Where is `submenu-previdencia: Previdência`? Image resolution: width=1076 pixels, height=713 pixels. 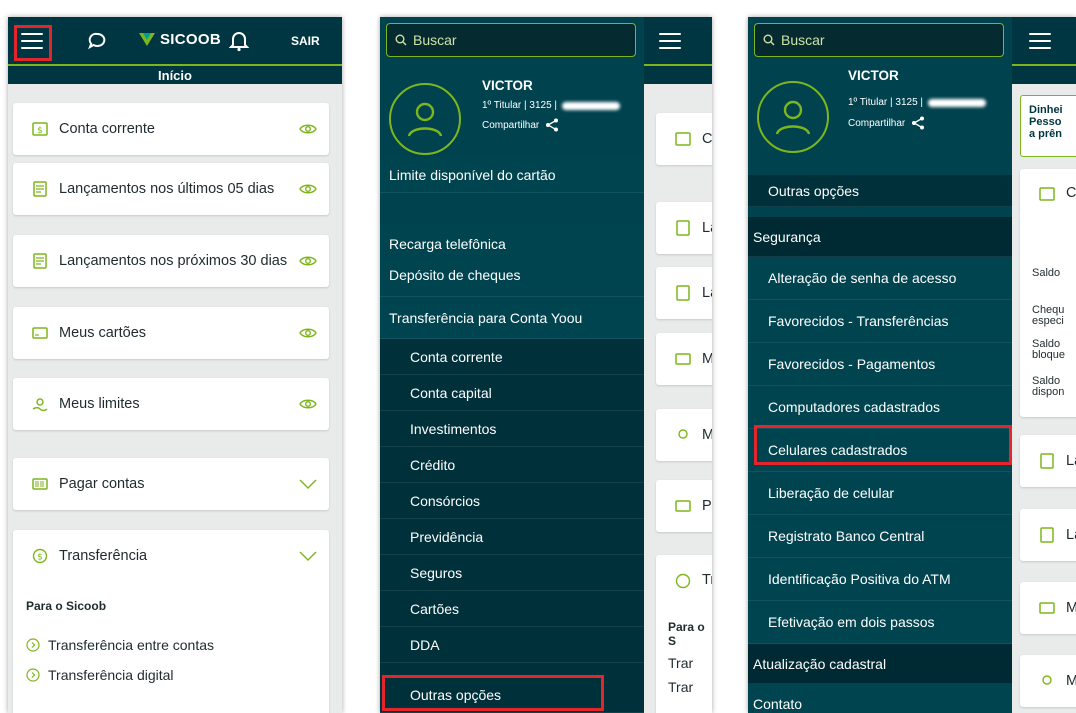 submenu-previdencia: Previdência is located at coordinates (512, 537).